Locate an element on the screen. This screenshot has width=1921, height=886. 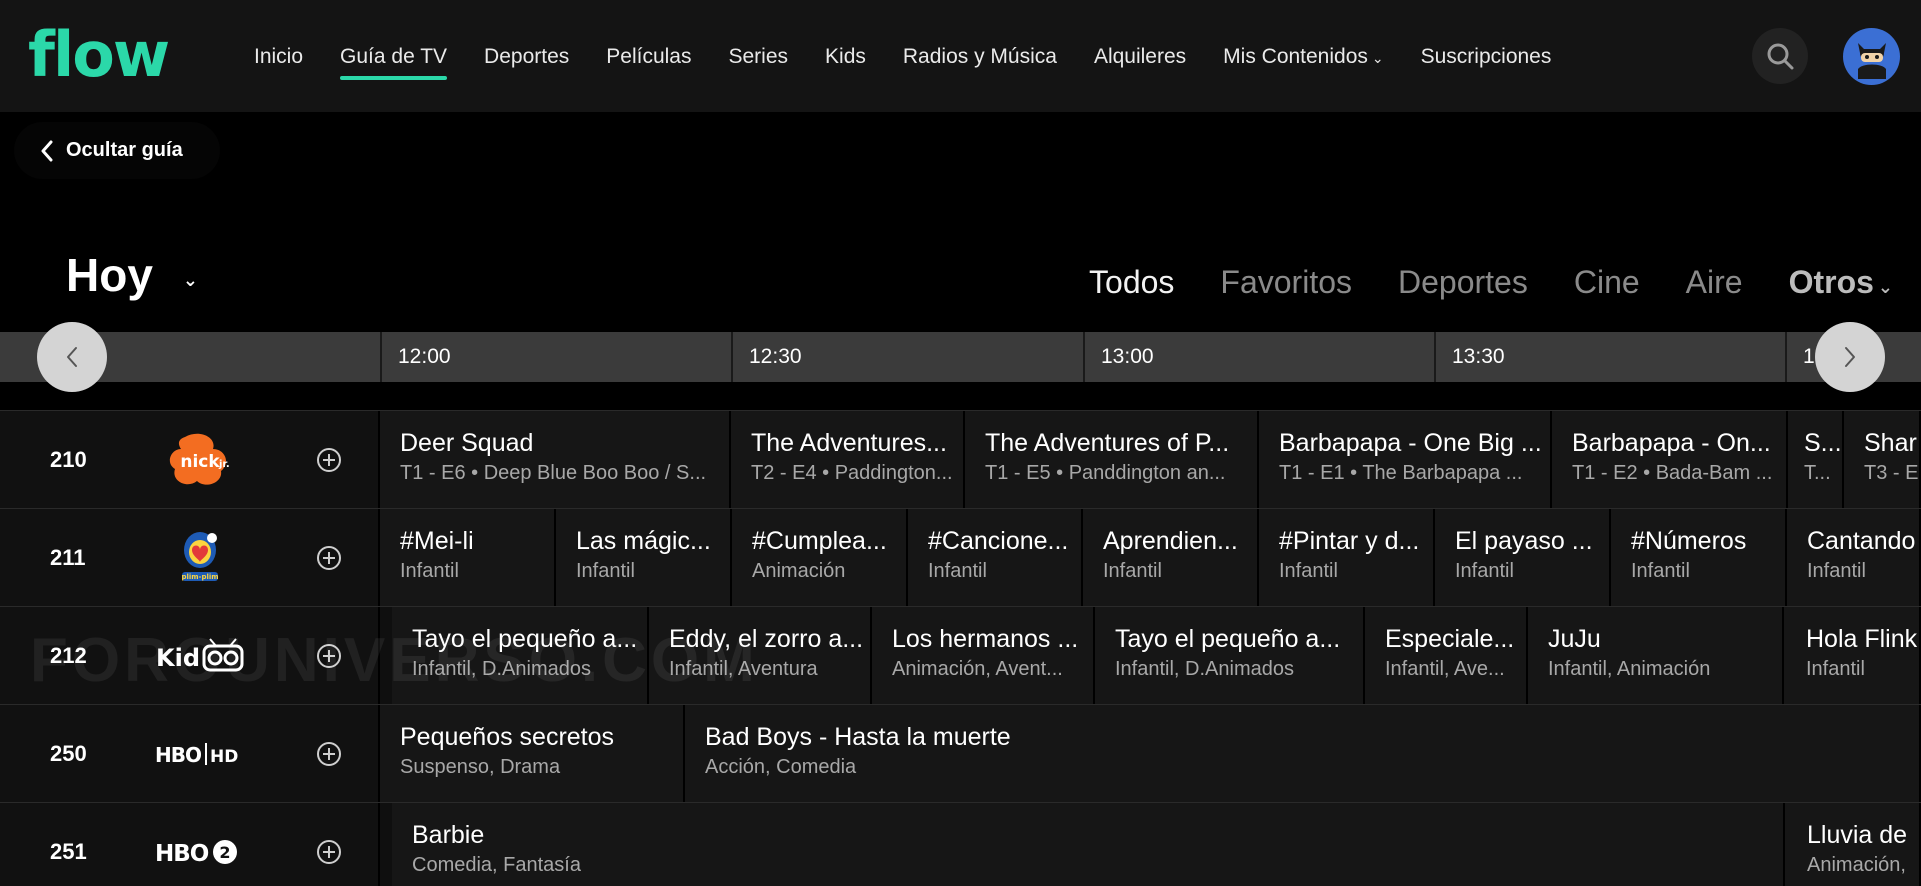
svg-text: jr. is located at coordinates (224, 464).